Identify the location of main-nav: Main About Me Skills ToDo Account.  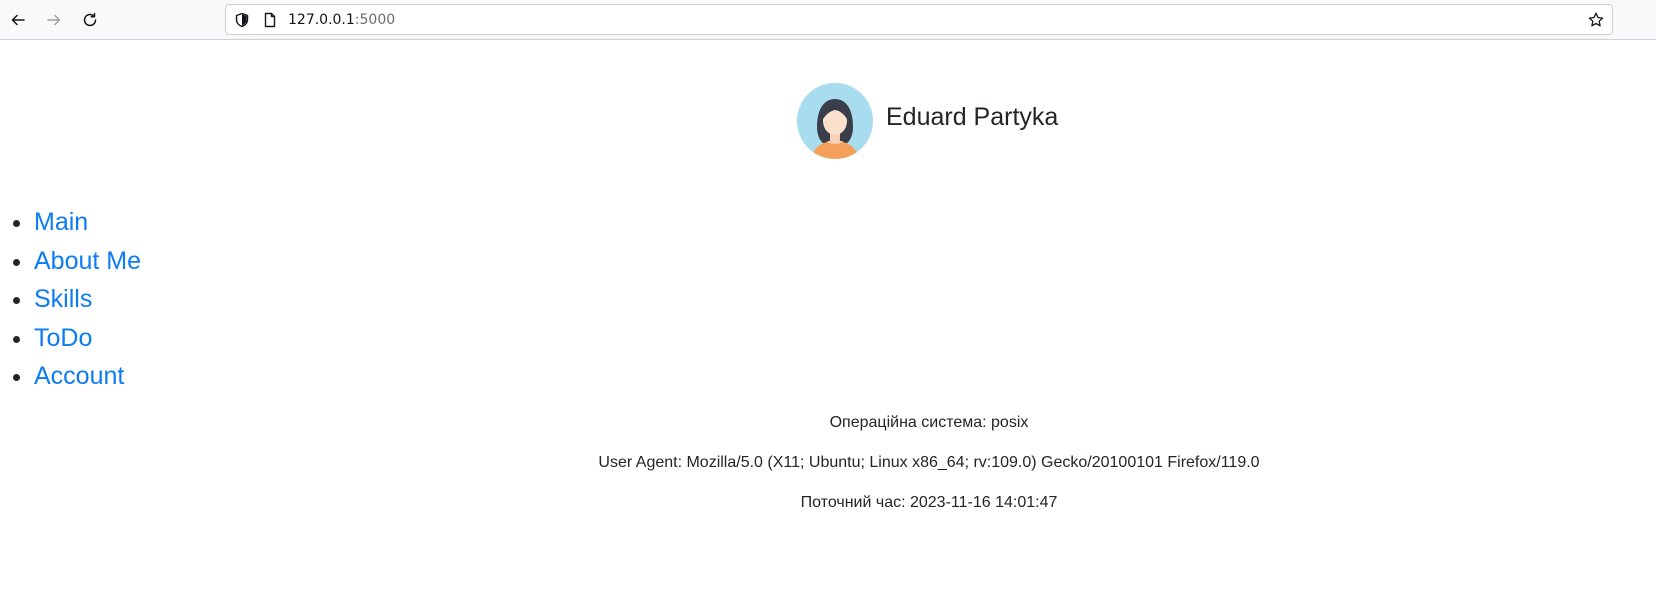
(87, 299).